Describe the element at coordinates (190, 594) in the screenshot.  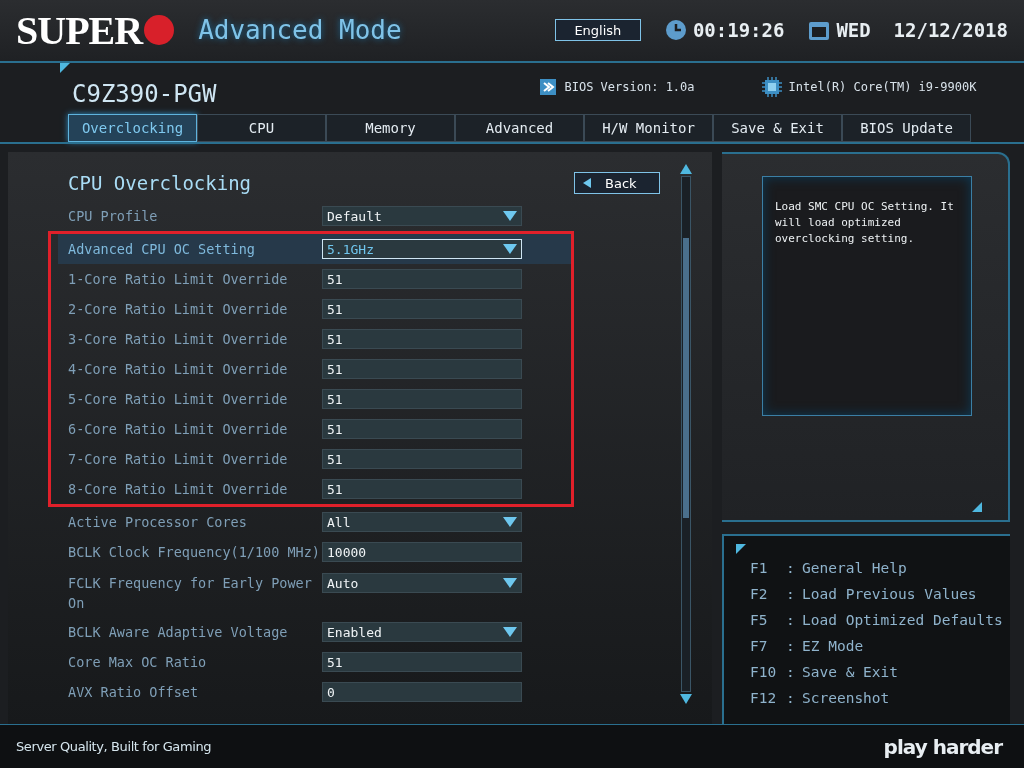
I see `setting-label: FCLK Frequency for Early Power On` at that location.